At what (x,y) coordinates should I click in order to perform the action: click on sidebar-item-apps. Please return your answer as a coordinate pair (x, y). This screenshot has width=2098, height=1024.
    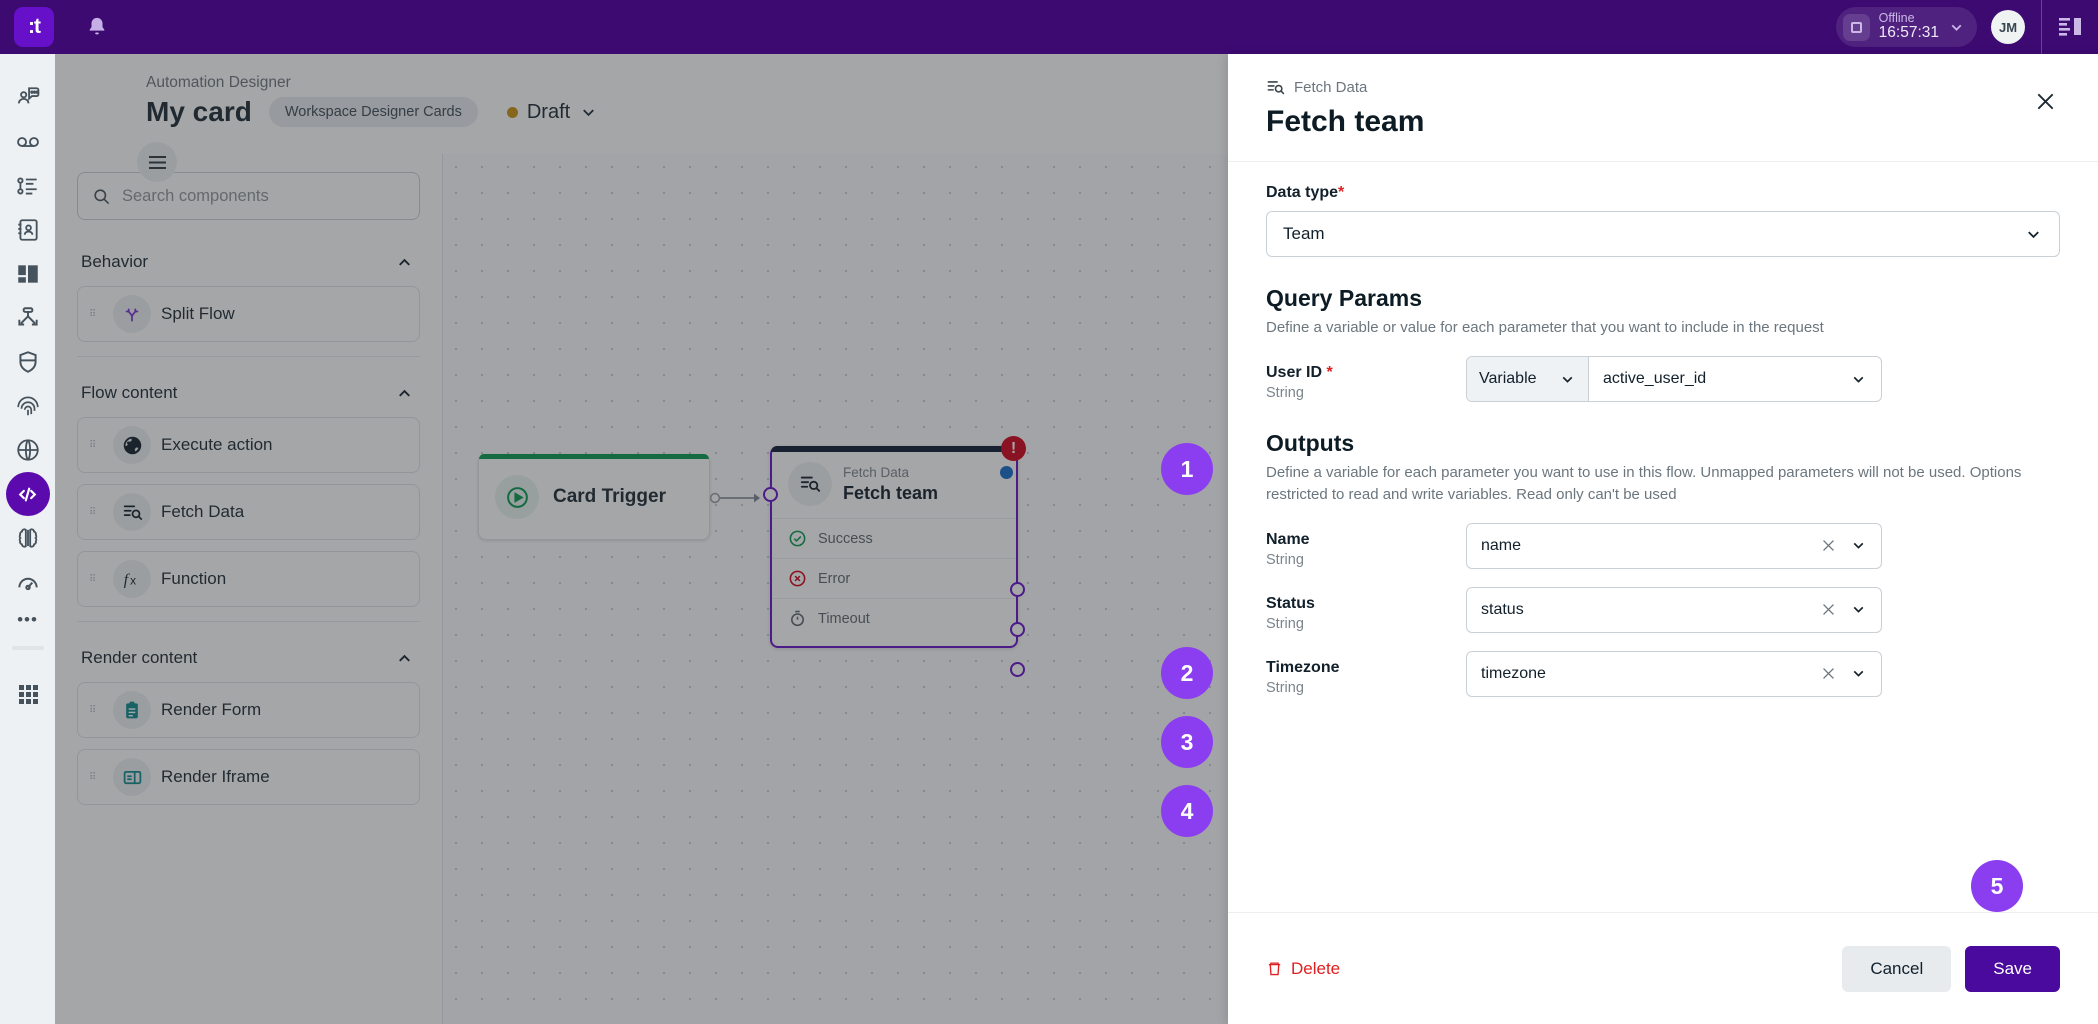
    Looking at the image, I should click on (28, 694).